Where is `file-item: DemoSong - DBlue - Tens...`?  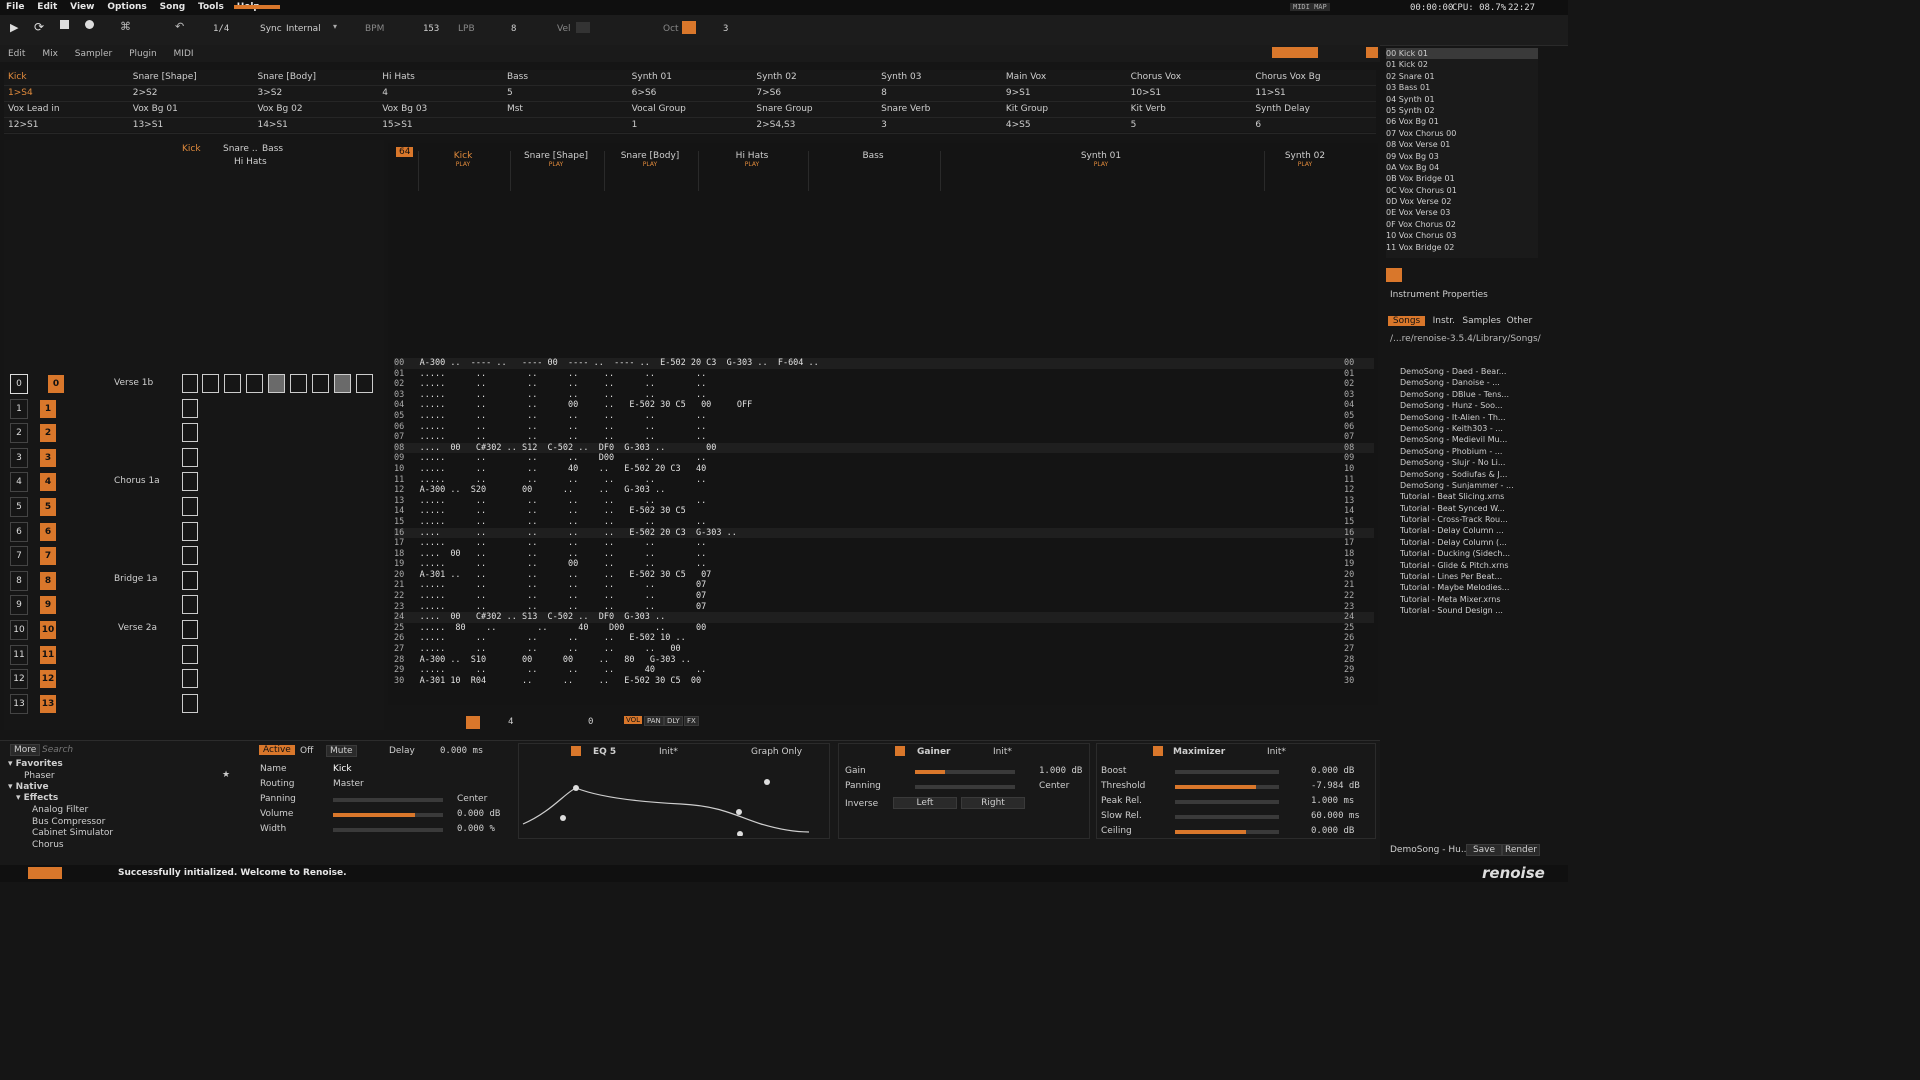
file-item: DemoSong - DBlue - Tens... is located at coordinates (1469, 394).